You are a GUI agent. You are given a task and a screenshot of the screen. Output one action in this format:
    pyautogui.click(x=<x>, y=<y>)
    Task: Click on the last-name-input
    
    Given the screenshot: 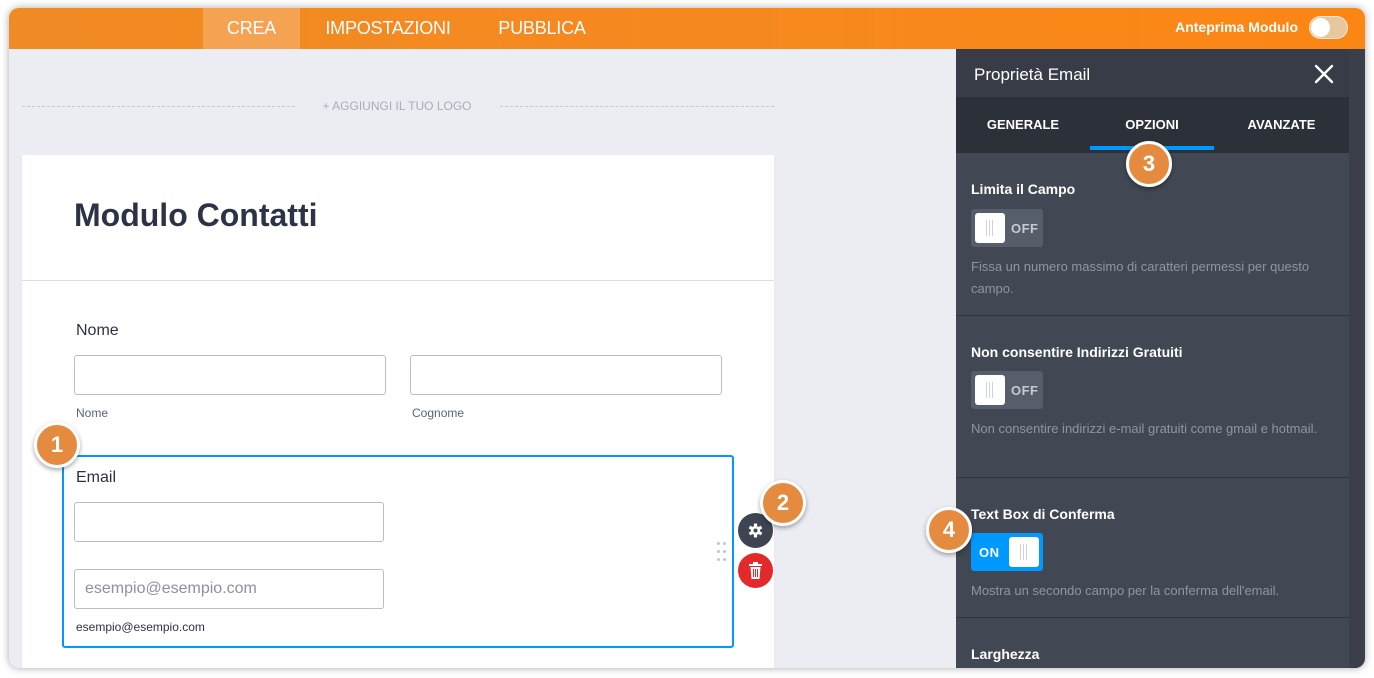 What is the action you would take?
    pyautogui.click(x=566, y=375)
    